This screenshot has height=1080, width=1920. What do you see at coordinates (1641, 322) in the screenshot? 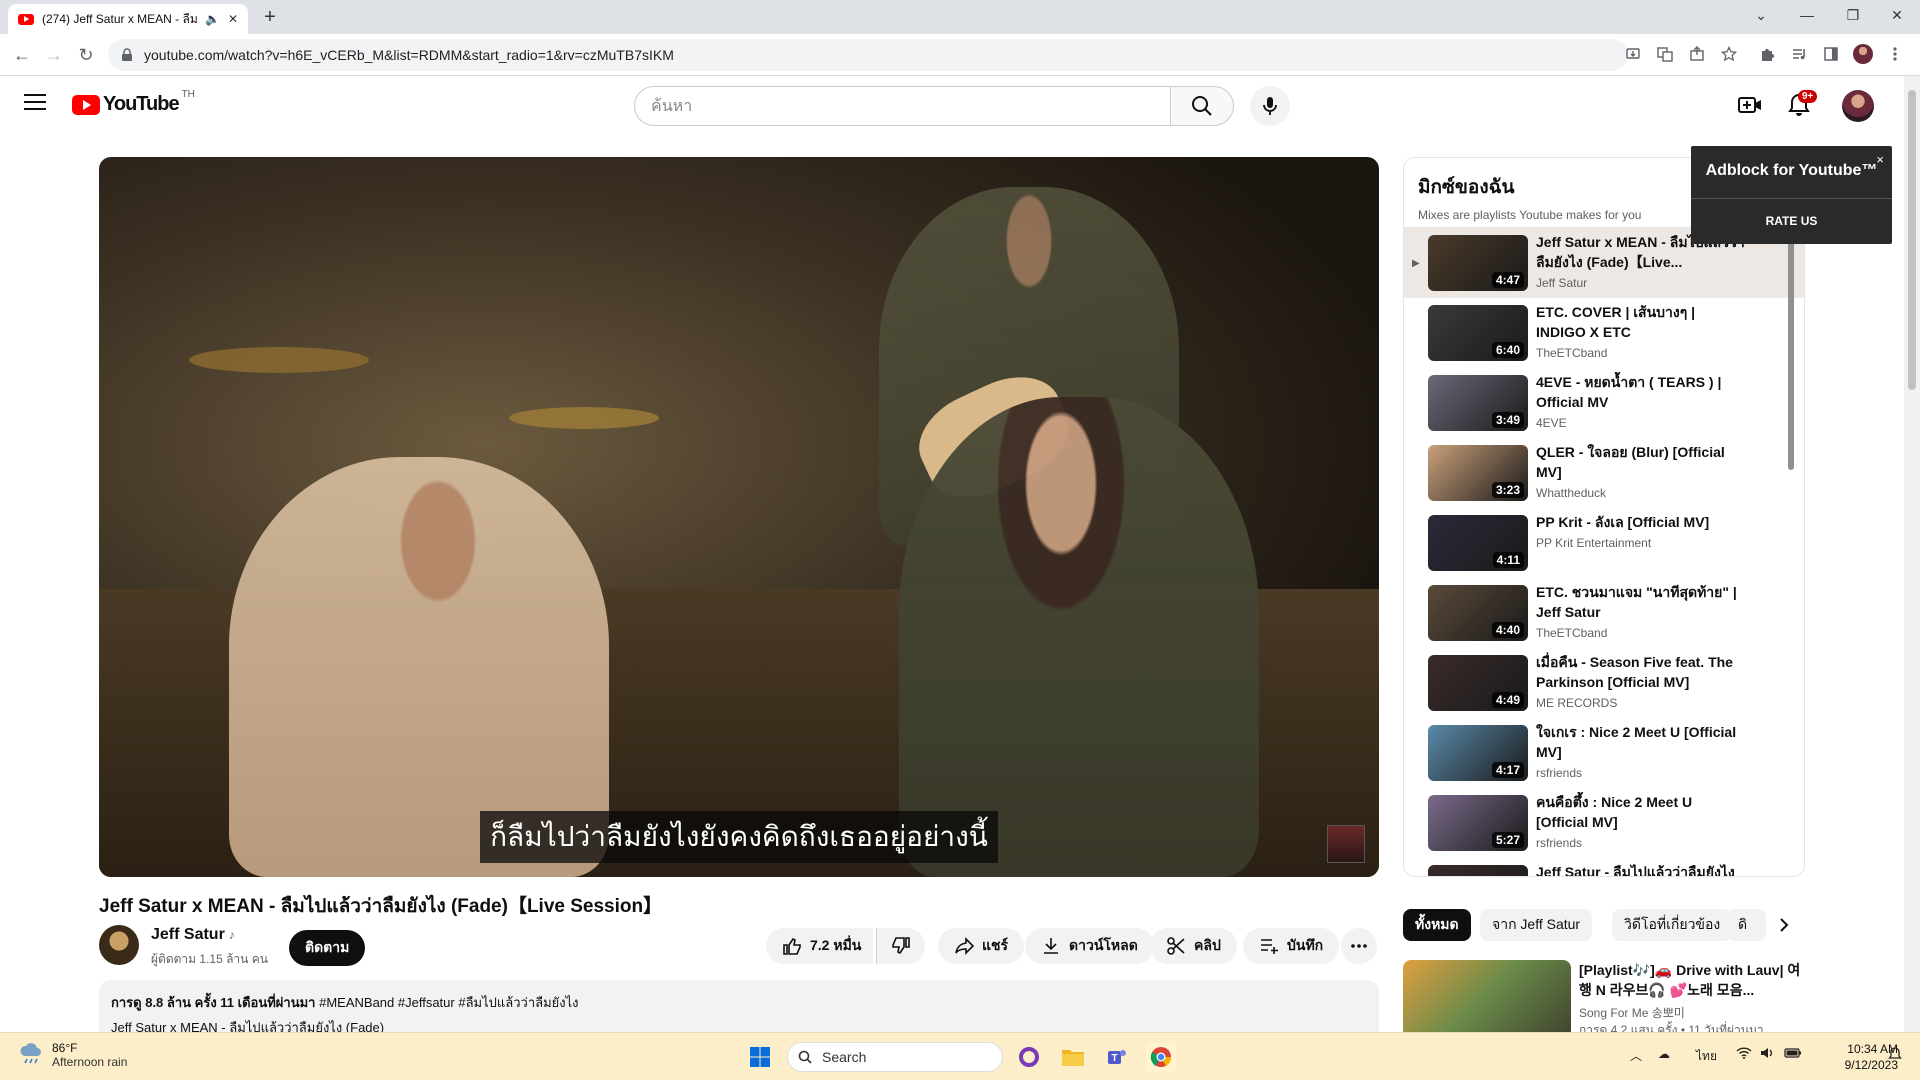
I see `mix-item-title: ETC. COVER | เส้นบางๆ | INDIGO X ETC` at bounding box center [1641, 322].